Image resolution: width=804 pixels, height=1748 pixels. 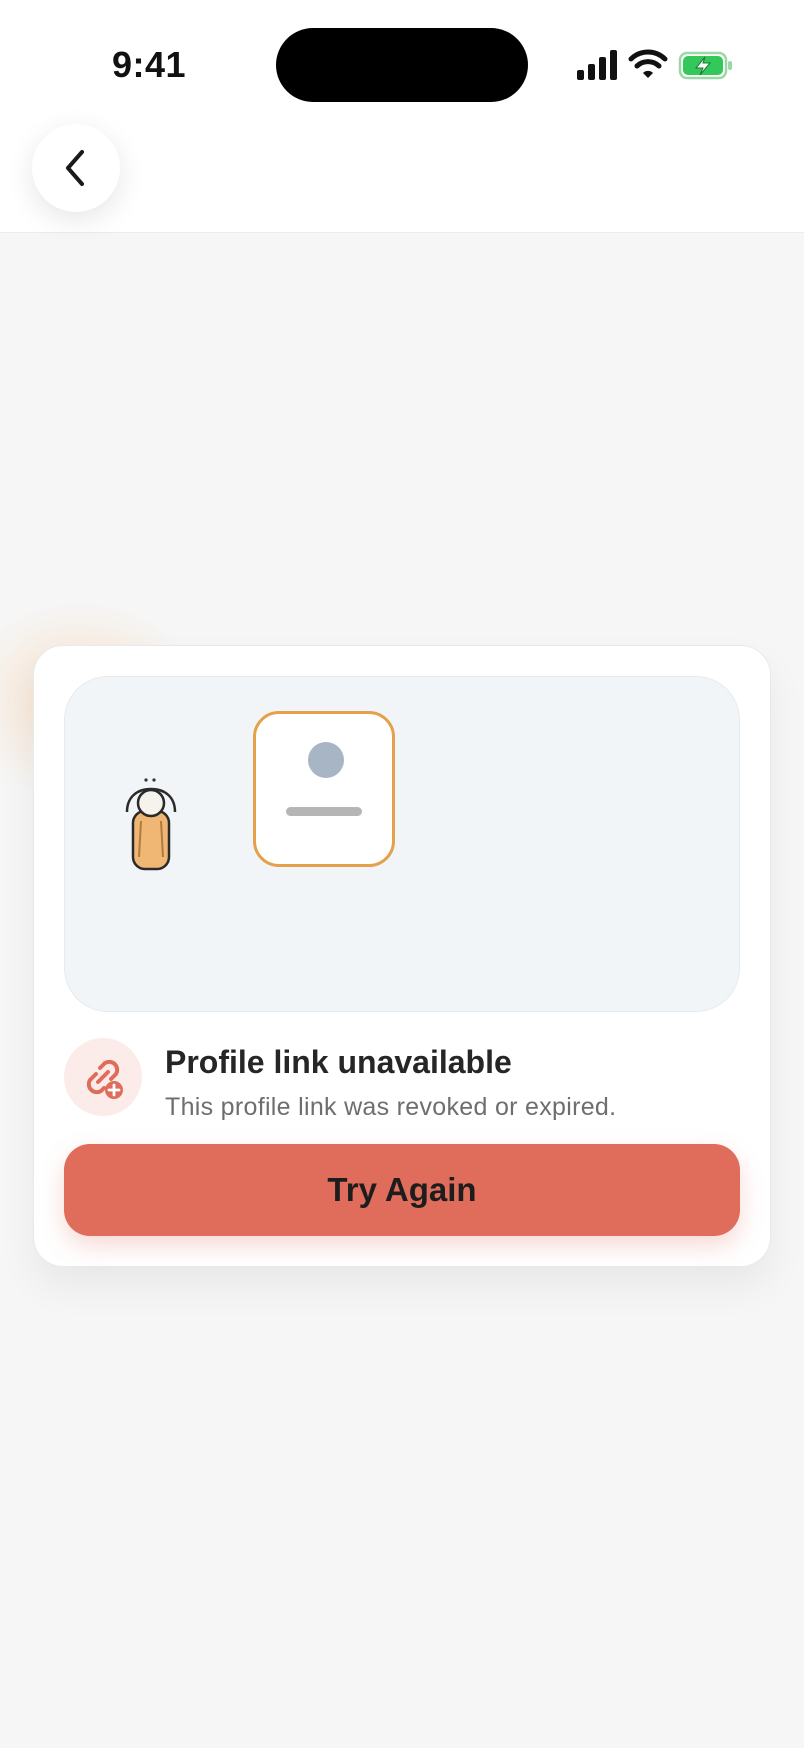 I want to click on dynamic-island, so click(x=402, y=65).